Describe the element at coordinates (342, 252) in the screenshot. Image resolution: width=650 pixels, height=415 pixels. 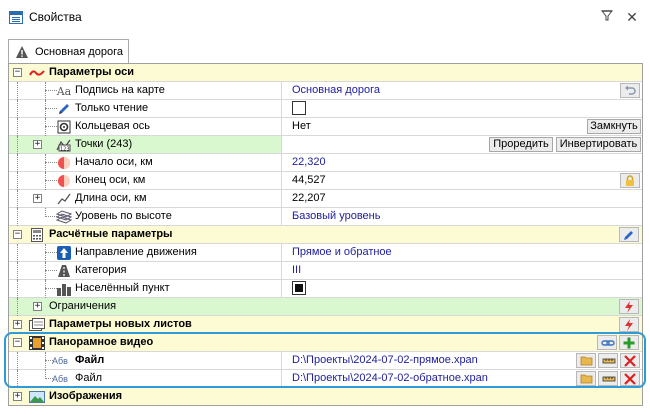
I see `property-value: Прямое и обратное` at that location.